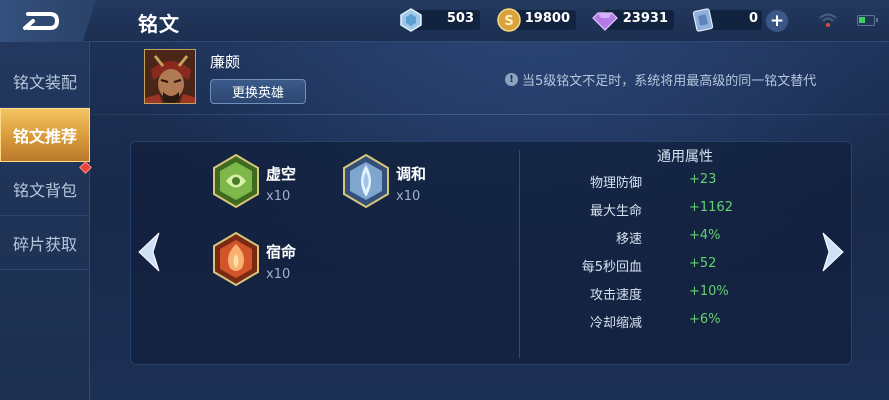  I want to click on info-icon: !, so click(511, 79).